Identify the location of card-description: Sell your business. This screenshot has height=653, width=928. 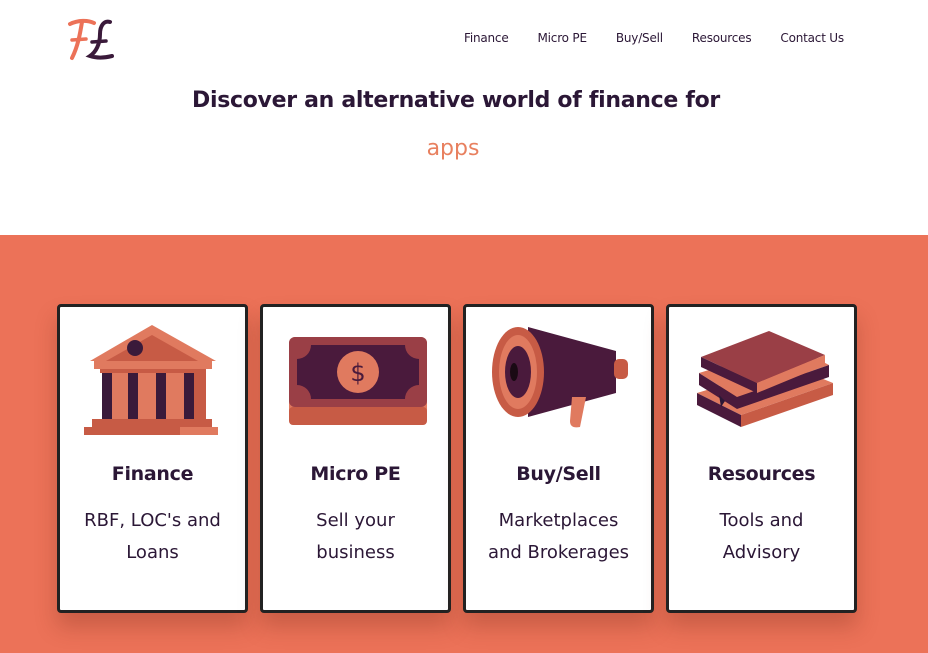
(355, 536).